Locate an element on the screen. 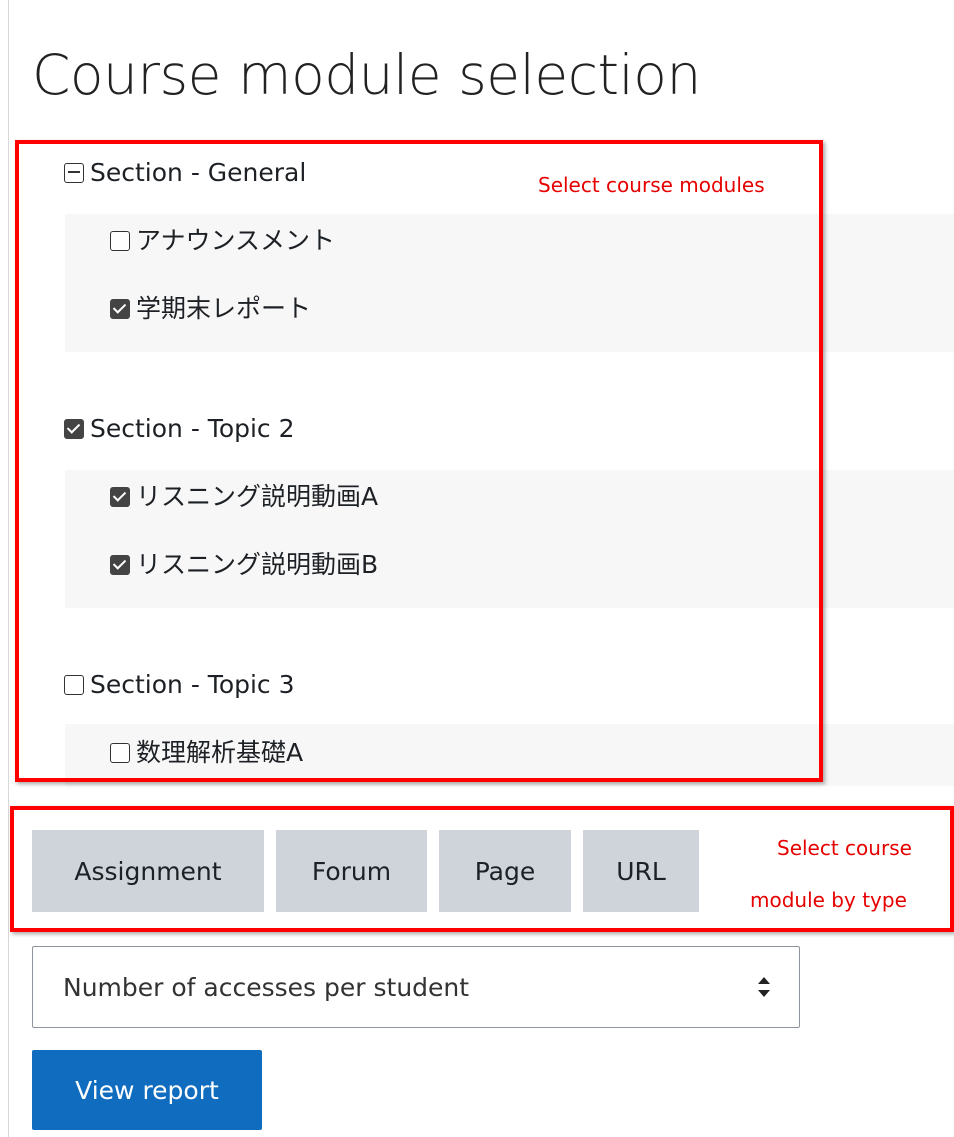 This screenshot has height=1137, width=954. annotation-by-type-line1: Select course is located at coordinates (844, 848).